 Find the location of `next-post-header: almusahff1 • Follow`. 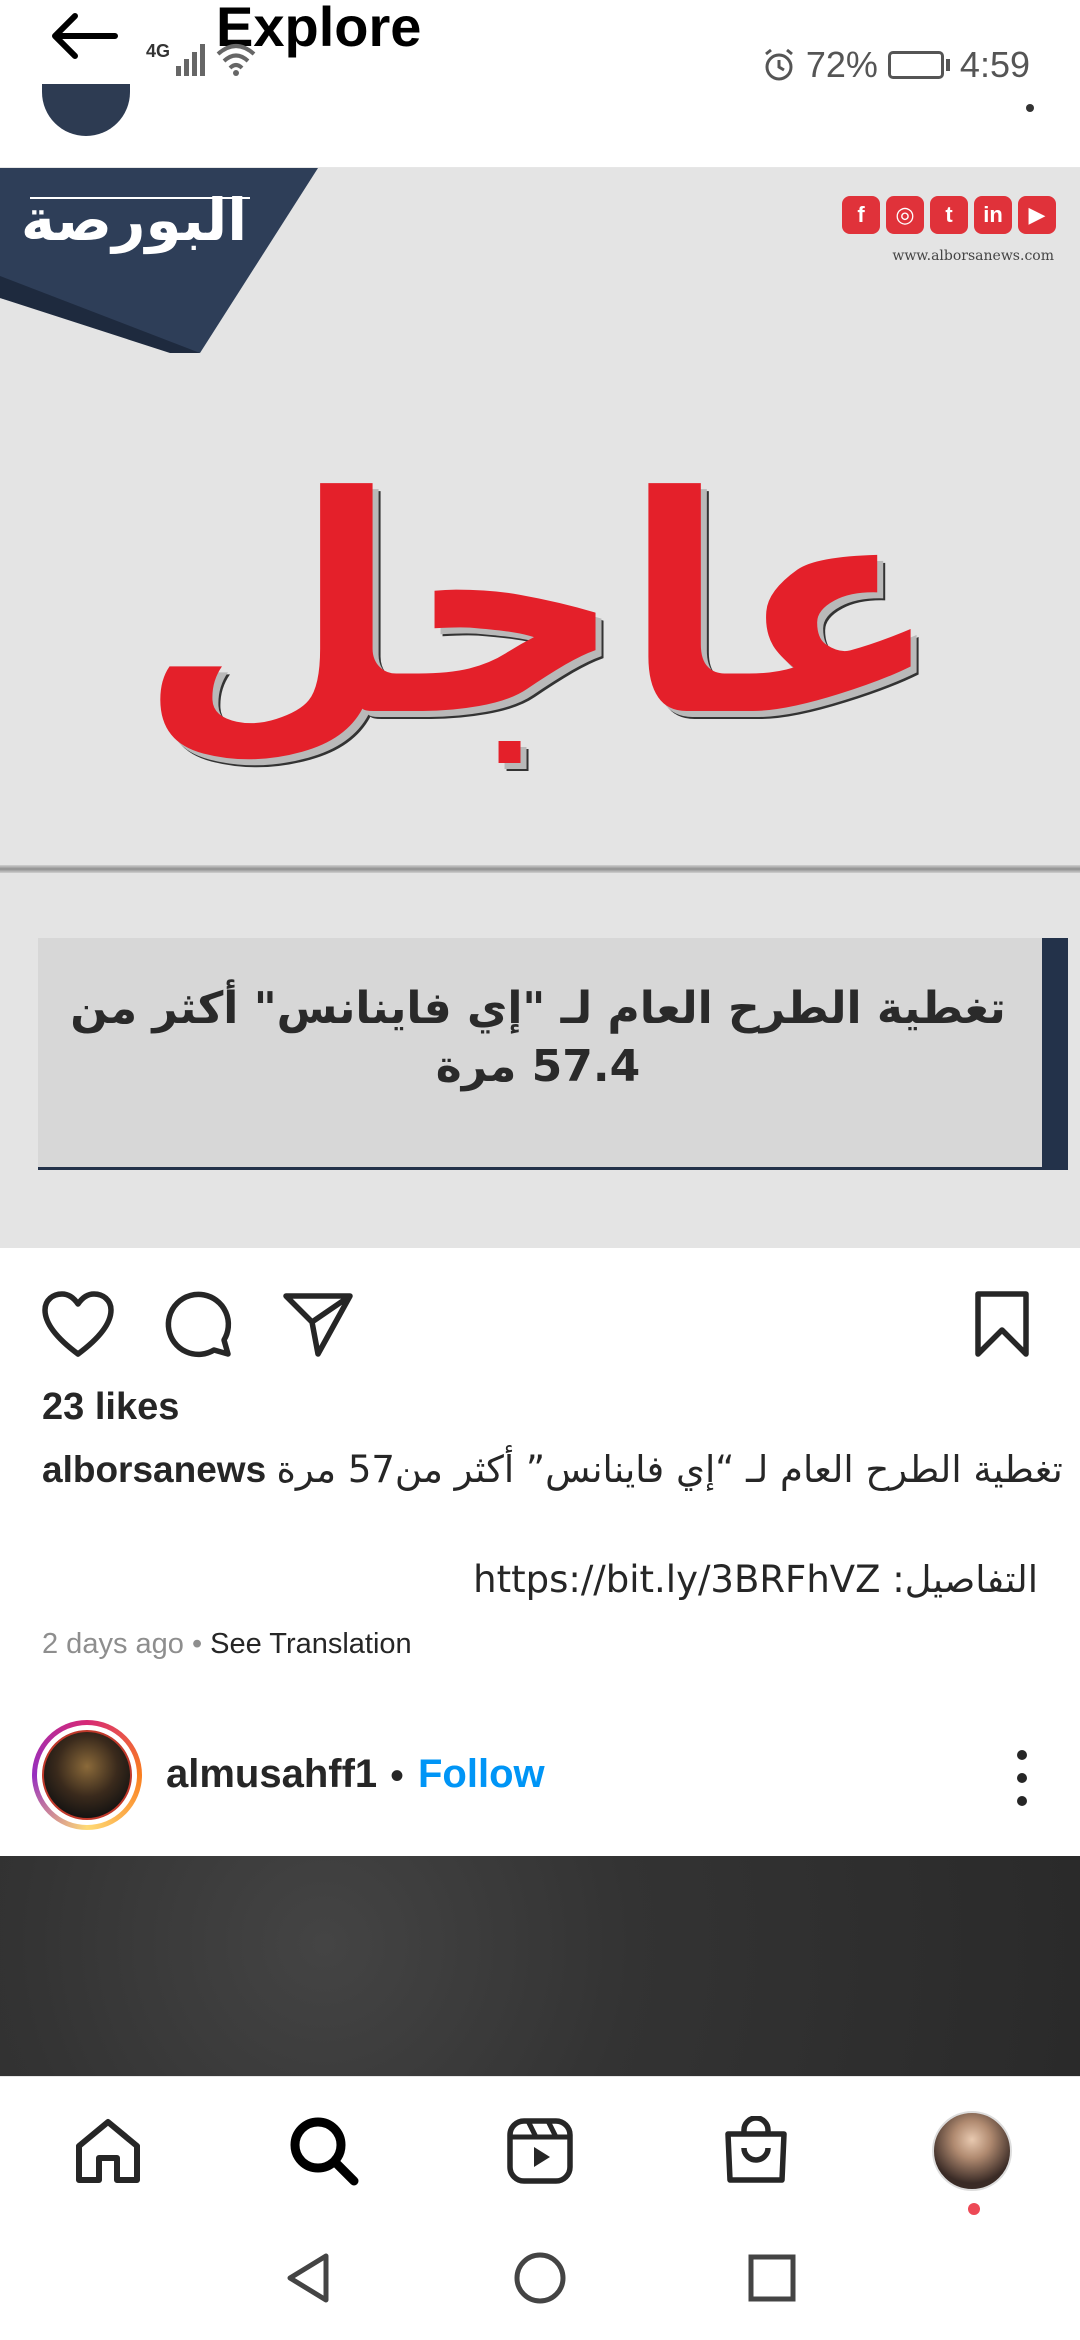

next-post-header: almusahff1 • Follow is located at coordinates (540, 1788).